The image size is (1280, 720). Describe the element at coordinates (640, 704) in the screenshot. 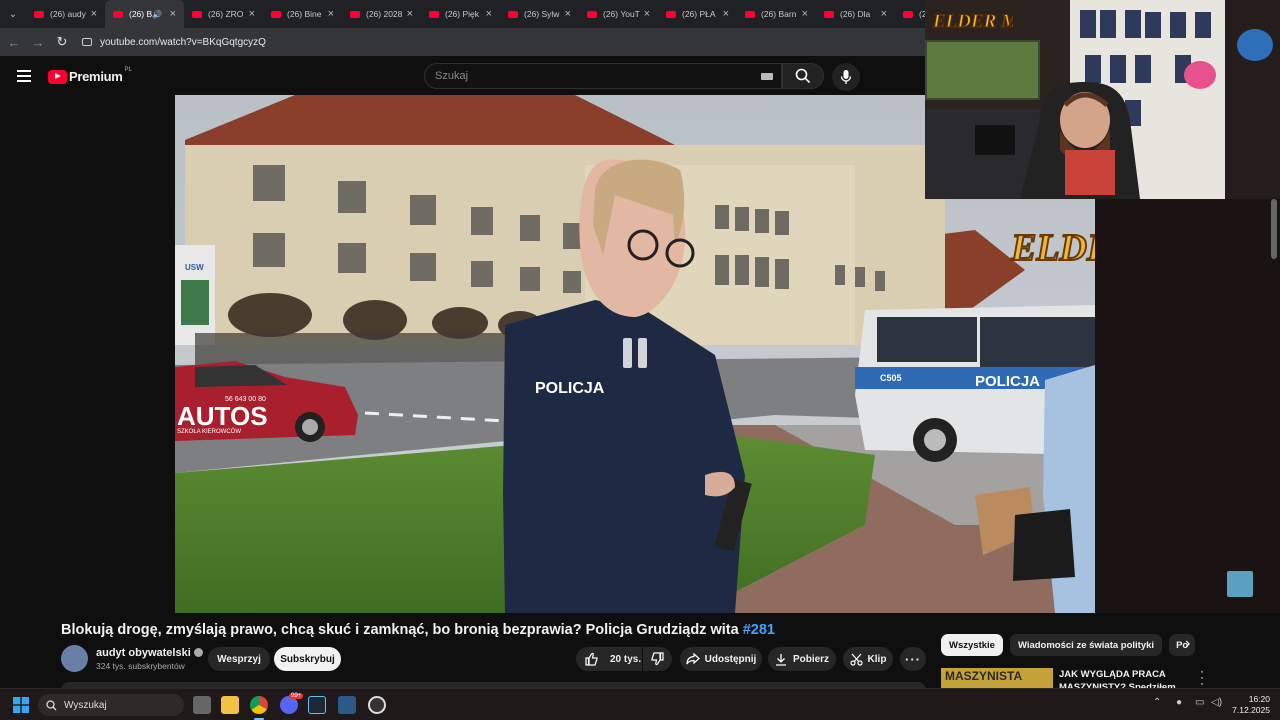

I see `windows-taskbar: Wyszukaj 99+ ⌃ ● ▭ ◁) 16:20 7.12.2025` at that location.